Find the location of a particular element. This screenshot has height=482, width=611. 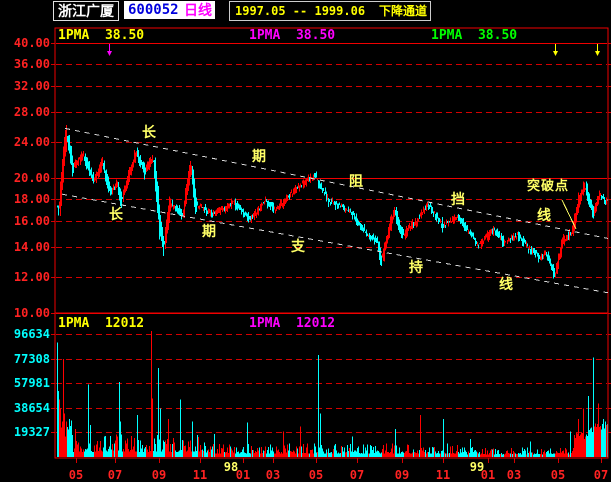

volume-axis-label-77308: 77308 is located at coordinates (31, 359).